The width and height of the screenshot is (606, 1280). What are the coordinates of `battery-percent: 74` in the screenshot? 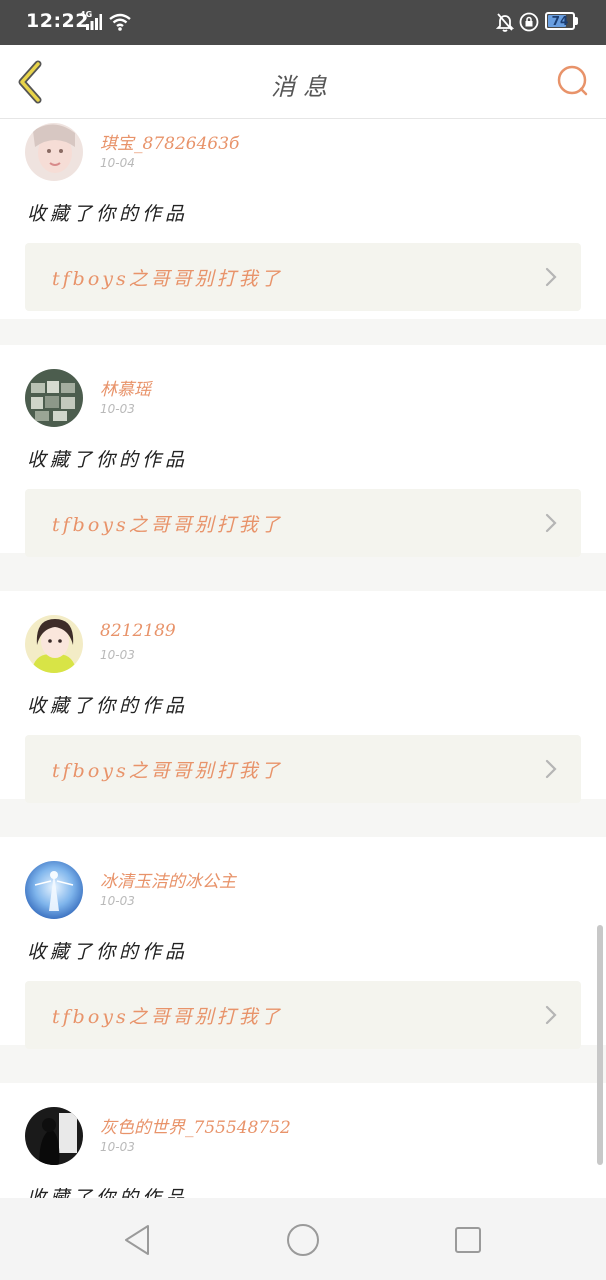 It's located at (560, 21).